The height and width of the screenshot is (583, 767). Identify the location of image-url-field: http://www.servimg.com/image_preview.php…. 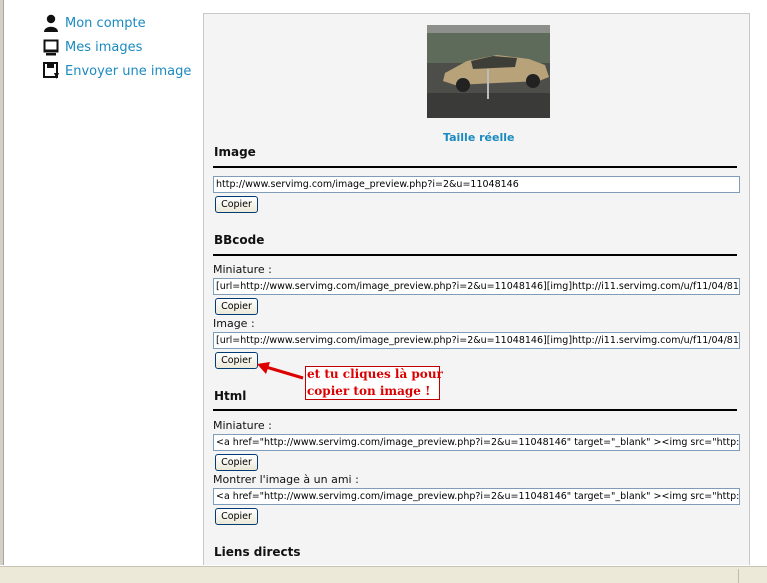
(476, 184).